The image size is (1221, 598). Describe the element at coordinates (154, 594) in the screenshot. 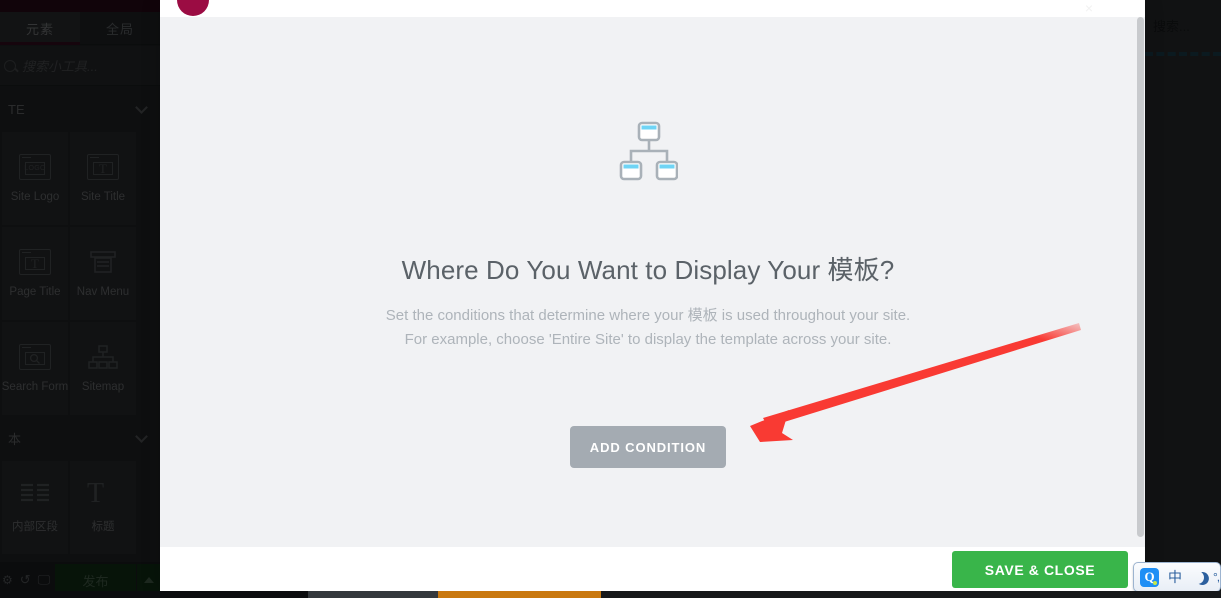

I see `taskbar-start` at that location.